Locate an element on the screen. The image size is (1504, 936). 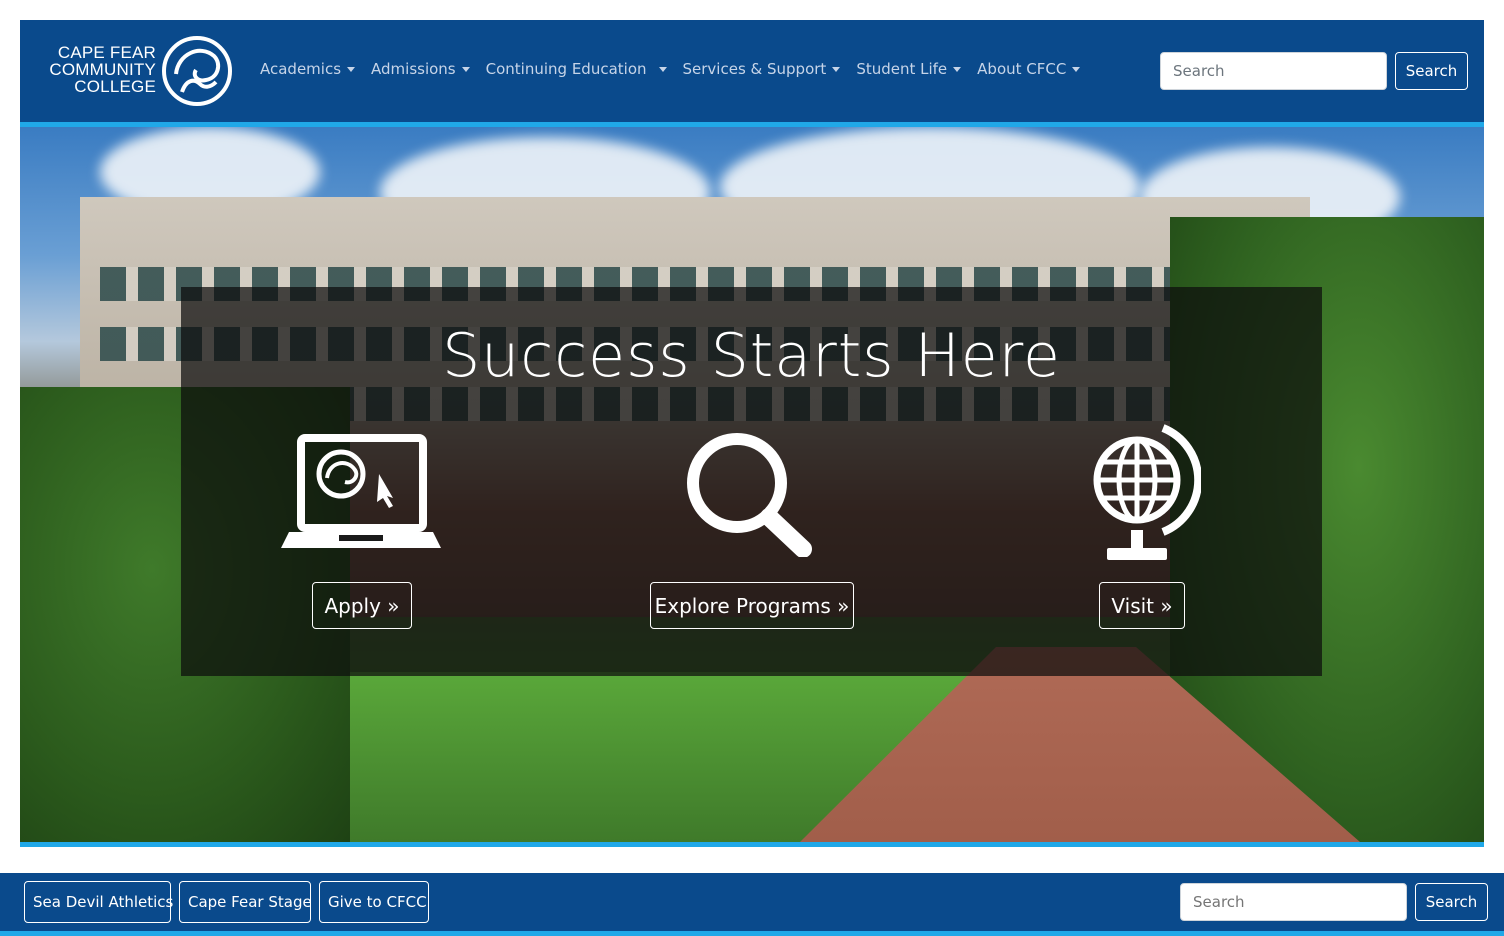
footer-accent-bar is located at coordinates (752, 933).